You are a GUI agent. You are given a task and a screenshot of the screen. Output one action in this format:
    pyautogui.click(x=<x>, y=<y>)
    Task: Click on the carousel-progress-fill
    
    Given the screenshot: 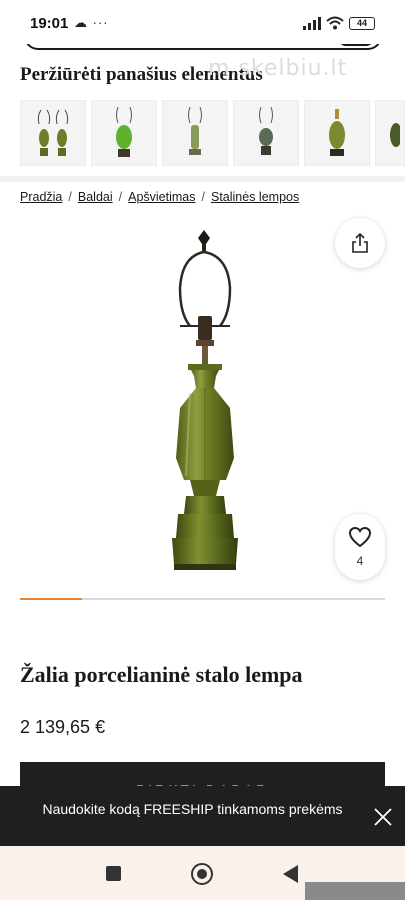 What is the action you would take?
    pyautogui.click(x=51, y=599)
    